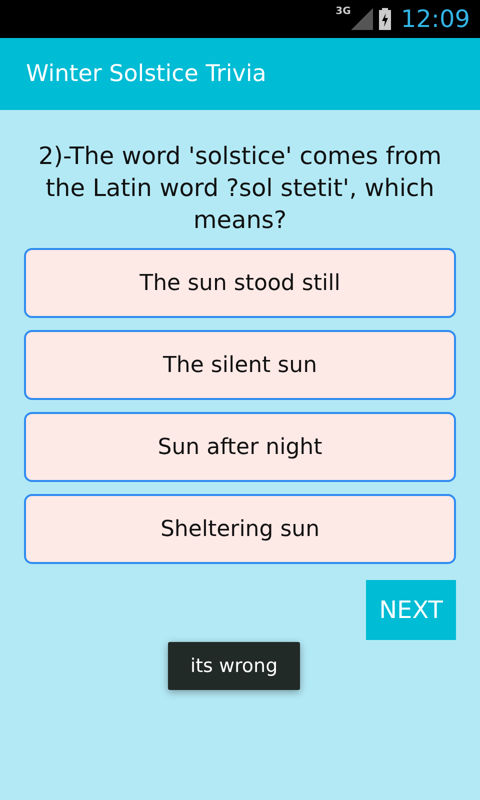  What do you see at coordinates (240, 447) in the screenshot?
I see `answer-button: Sun after night` at bounding box center [240, 447].